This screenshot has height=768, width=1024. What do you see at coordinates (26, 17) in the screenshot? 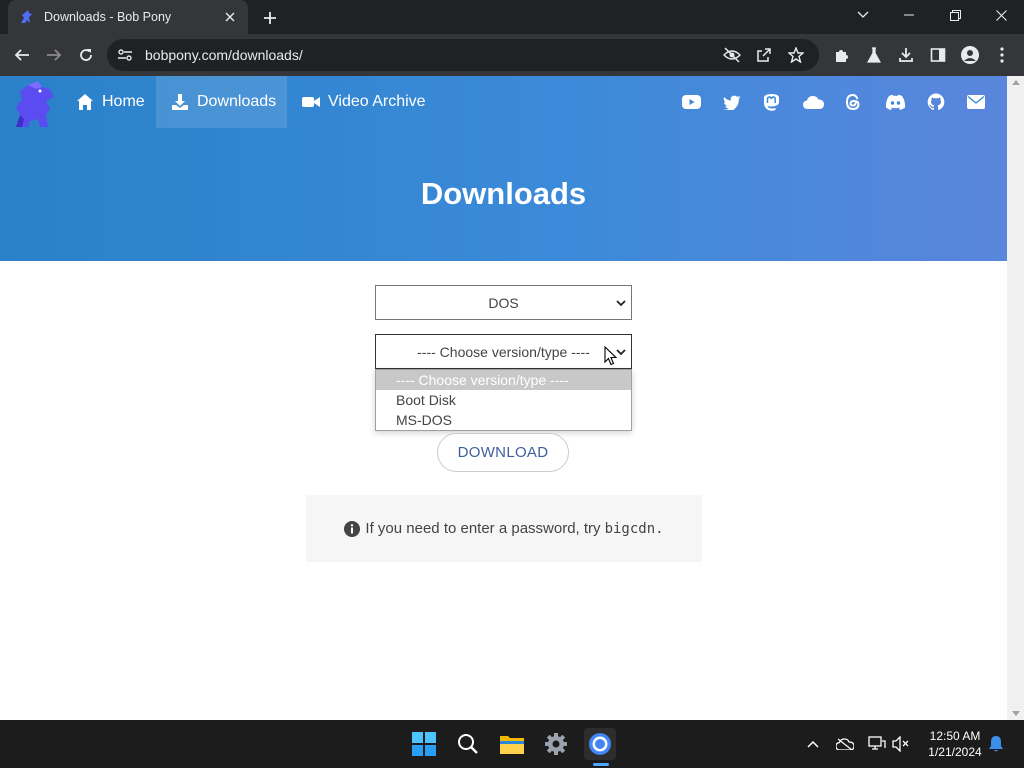
I see `bobpony-favicon-icon` at bounding box center [26, 17].